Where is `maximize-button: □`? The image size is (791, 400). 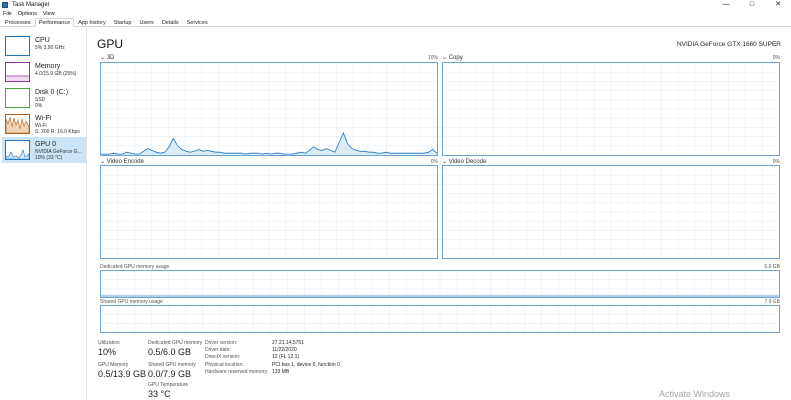
maximize-button: □ is located at coordinates (752, 5).